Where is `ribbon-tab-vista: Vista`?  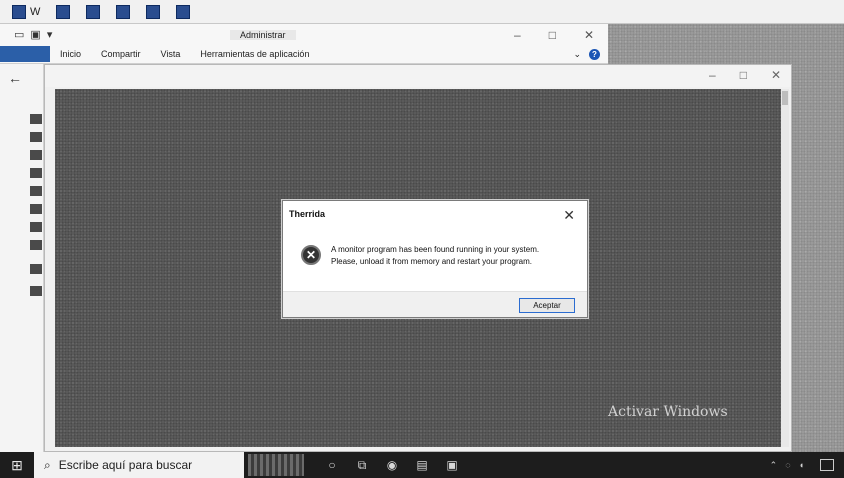 ribbon-tab-vista: Vista is located at coordinates (171, 54).